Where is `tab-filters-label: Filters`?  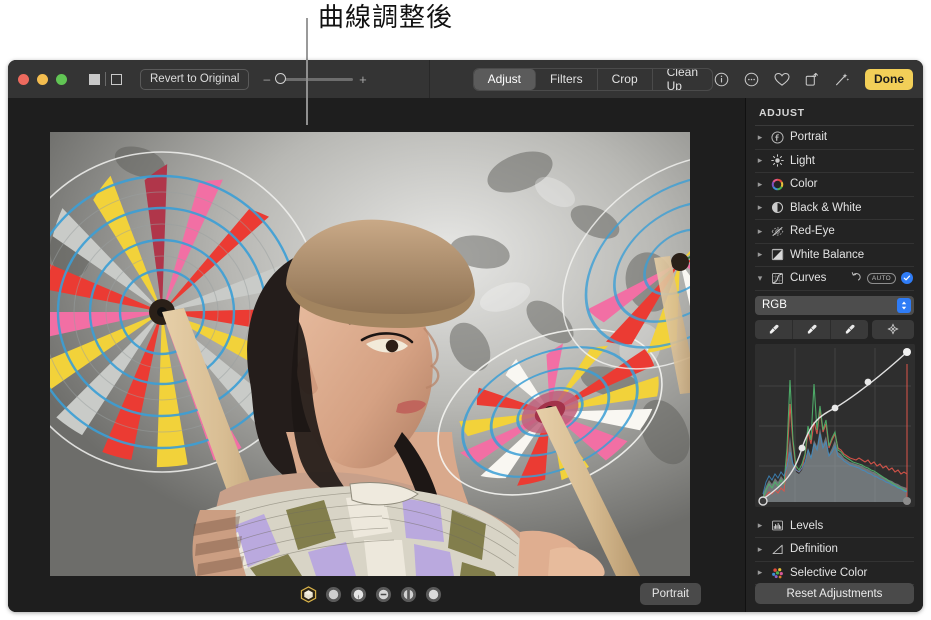
tab-filters-label: Filters is located at coordinates (566, 79).